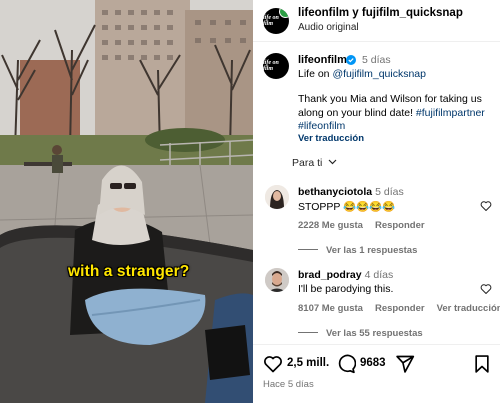 The width and height of the screenshot is (500, 403). I want to click on comment-timestamp: 5 días, so click(389, 192).